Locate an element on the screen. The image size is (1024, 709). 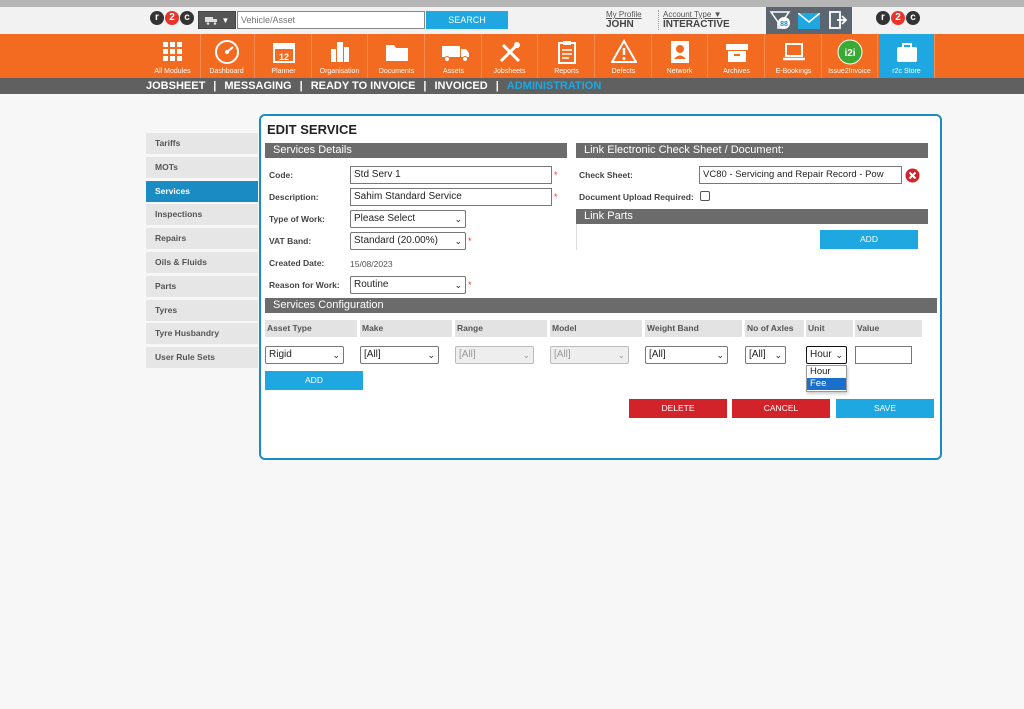
warning-icon is located at coordinates (623, 51).